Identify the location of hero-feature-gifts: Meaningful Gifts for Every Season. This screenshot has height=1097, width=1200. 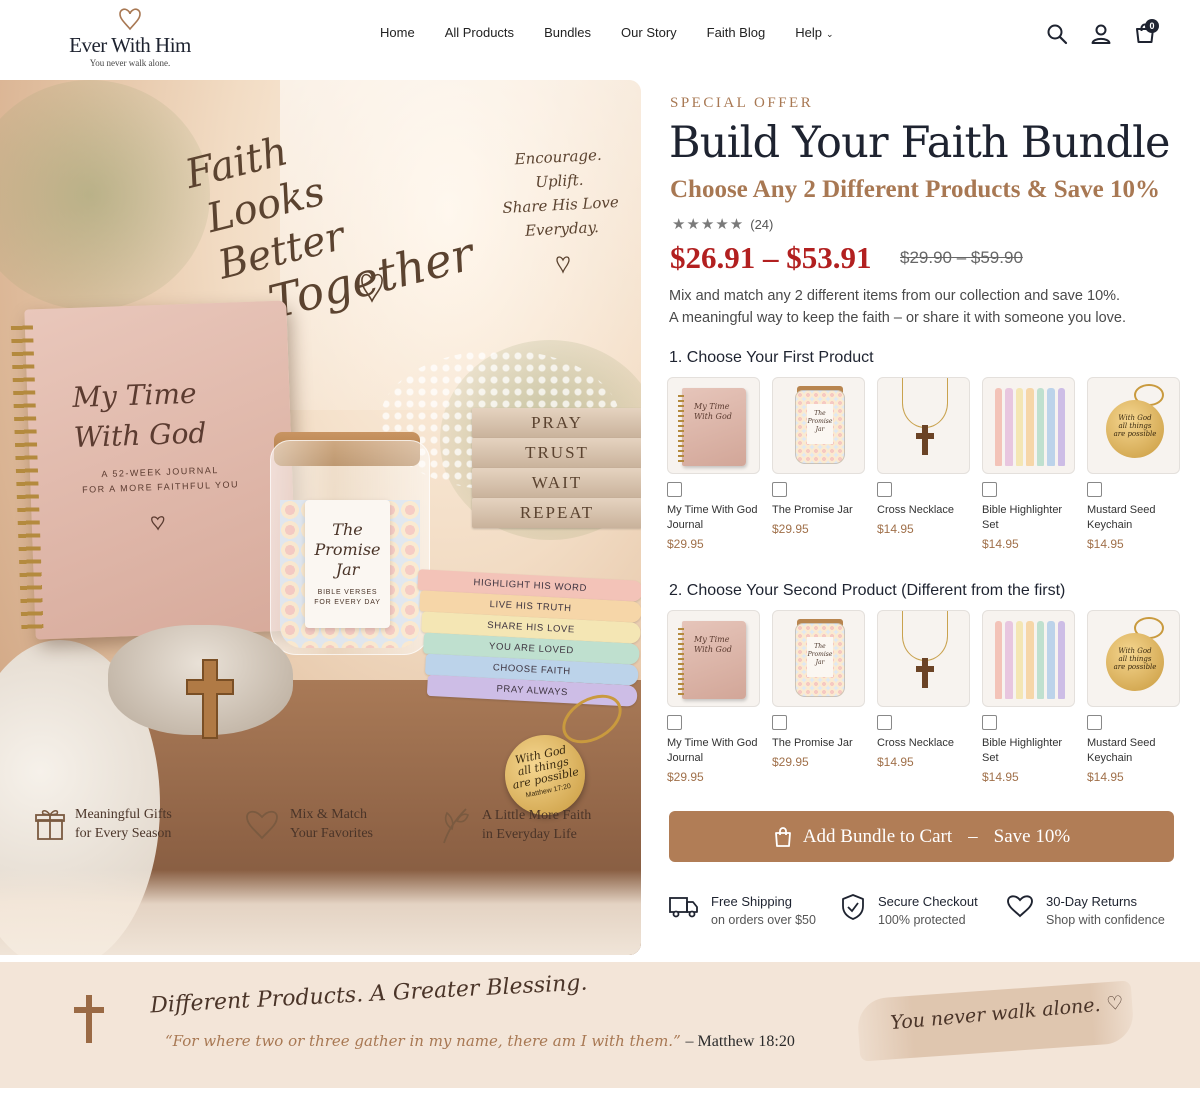
(103, 824).